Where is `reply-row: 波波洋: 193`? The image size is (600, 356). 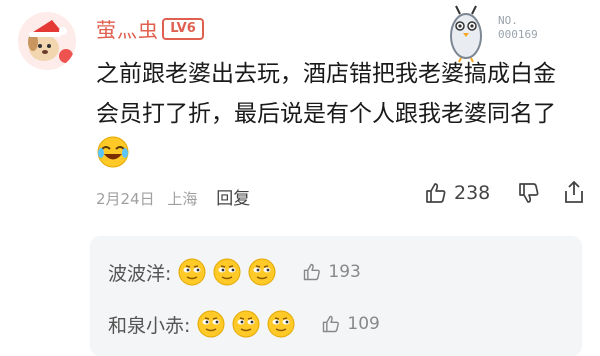 reply-row: 波波洋: 193 is located at coordinates (234, 272).